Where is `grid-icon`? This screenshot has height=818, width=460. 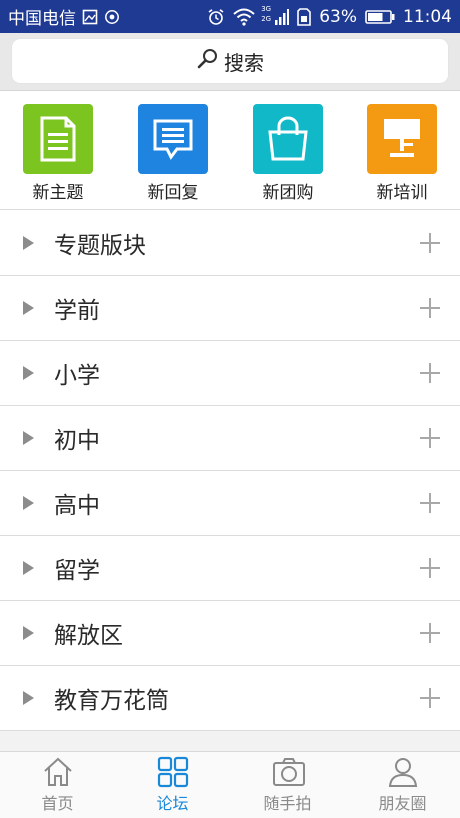
grid-icon is located at coordinates (173, 772).